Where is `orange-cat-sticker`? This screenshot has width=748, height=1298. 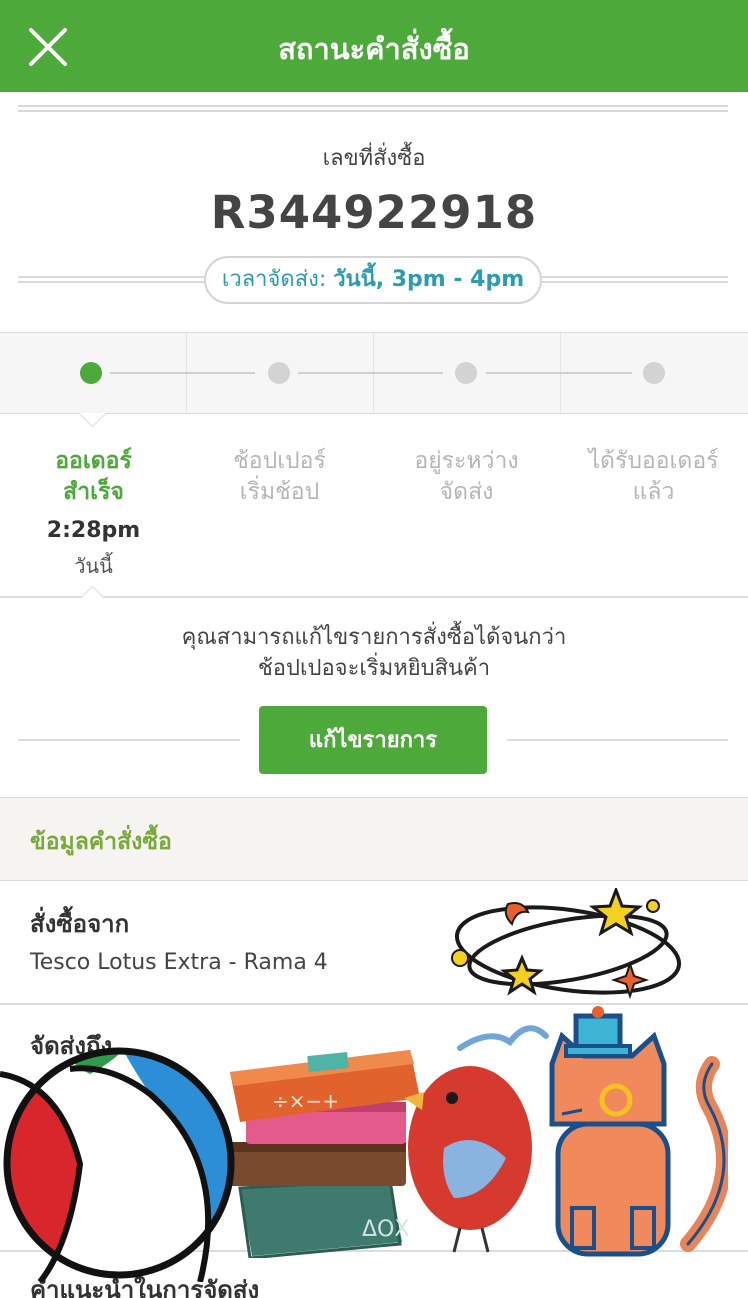 orange-cat-sticker is located at coordinates (638, 1131).